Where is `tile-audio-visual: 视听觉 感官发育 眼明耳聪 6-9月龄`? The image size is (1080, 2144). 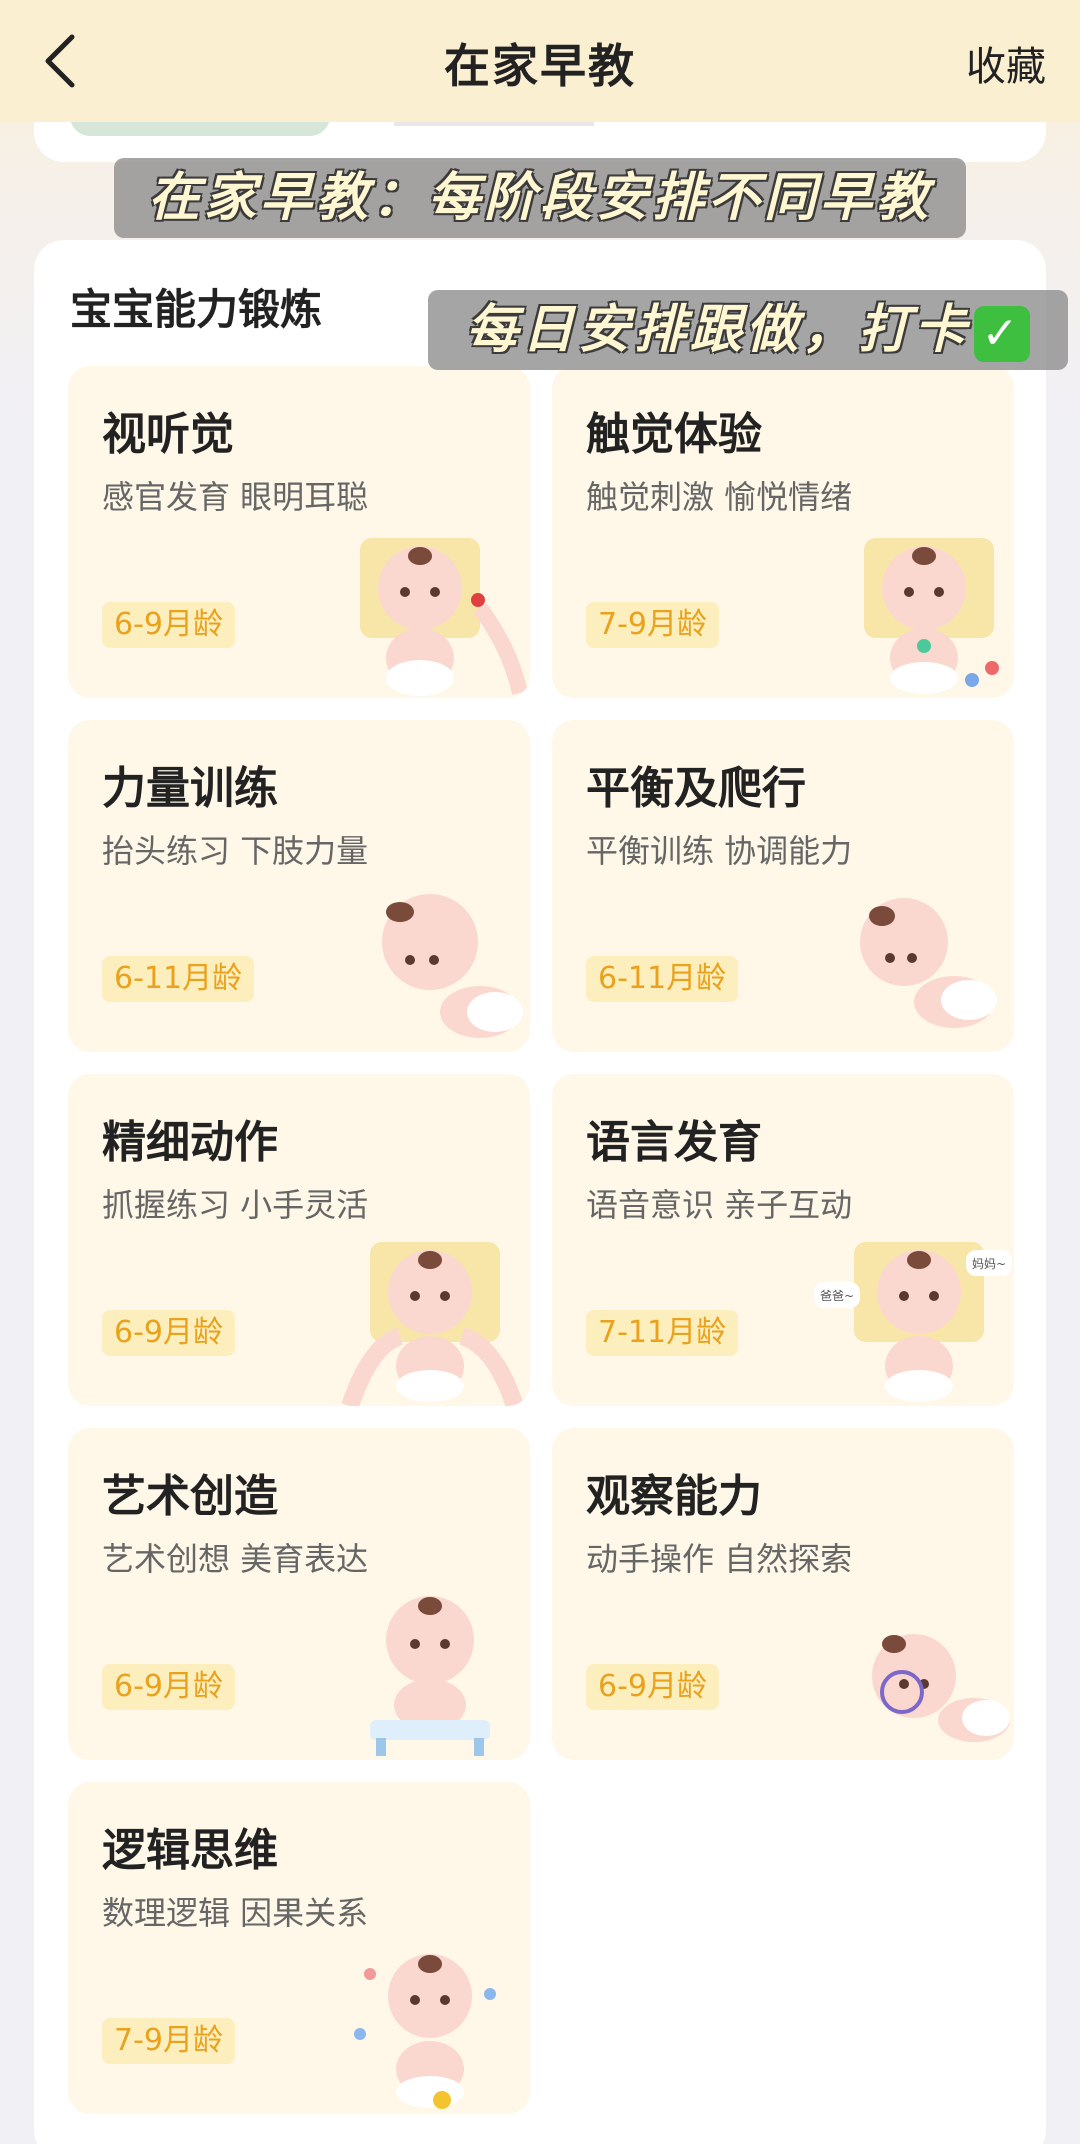 tile-audio-visual: 视听觉 感官发育 眼明耳聪 6-9月龄 is located at coordinates (299, 532).